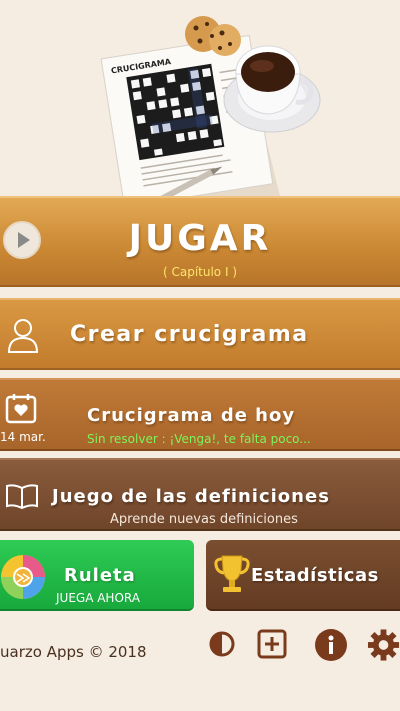 This screenshot has width=400, height=711. I want to click on settings-icon, so click(383, 645).